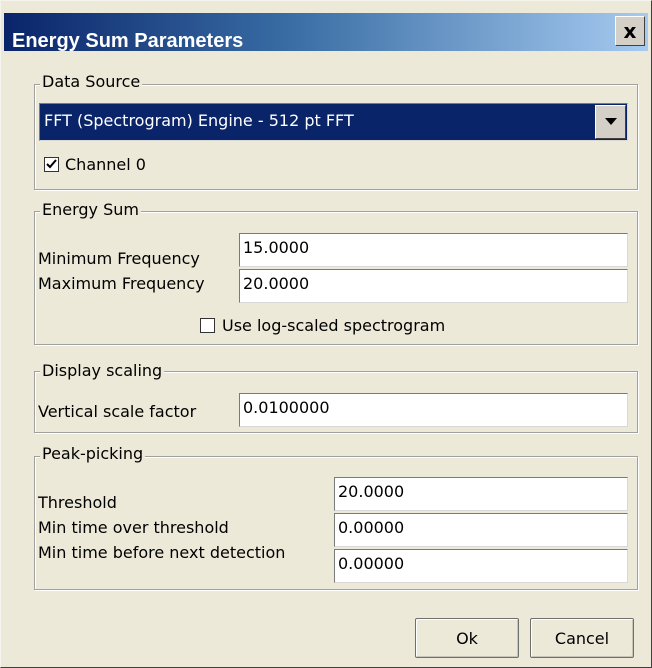  Describe the element at coordinates (128, 41) in the screenshot. I see `window-title: Energy Sum Parameters` at that location.